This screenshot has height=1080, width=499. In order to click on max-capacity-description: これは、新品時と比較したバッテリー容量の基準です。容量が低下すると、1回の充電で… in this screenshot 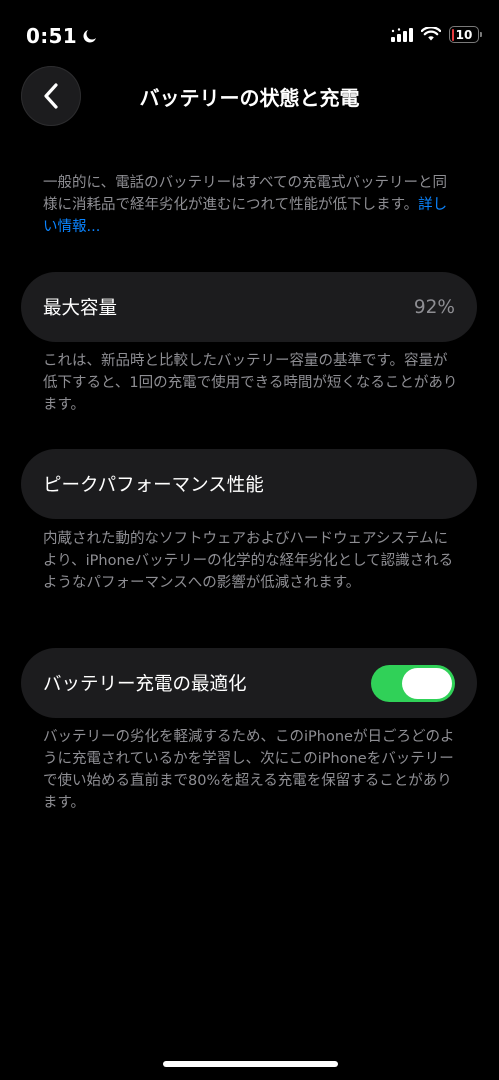, I will do `click(250, 383)`.